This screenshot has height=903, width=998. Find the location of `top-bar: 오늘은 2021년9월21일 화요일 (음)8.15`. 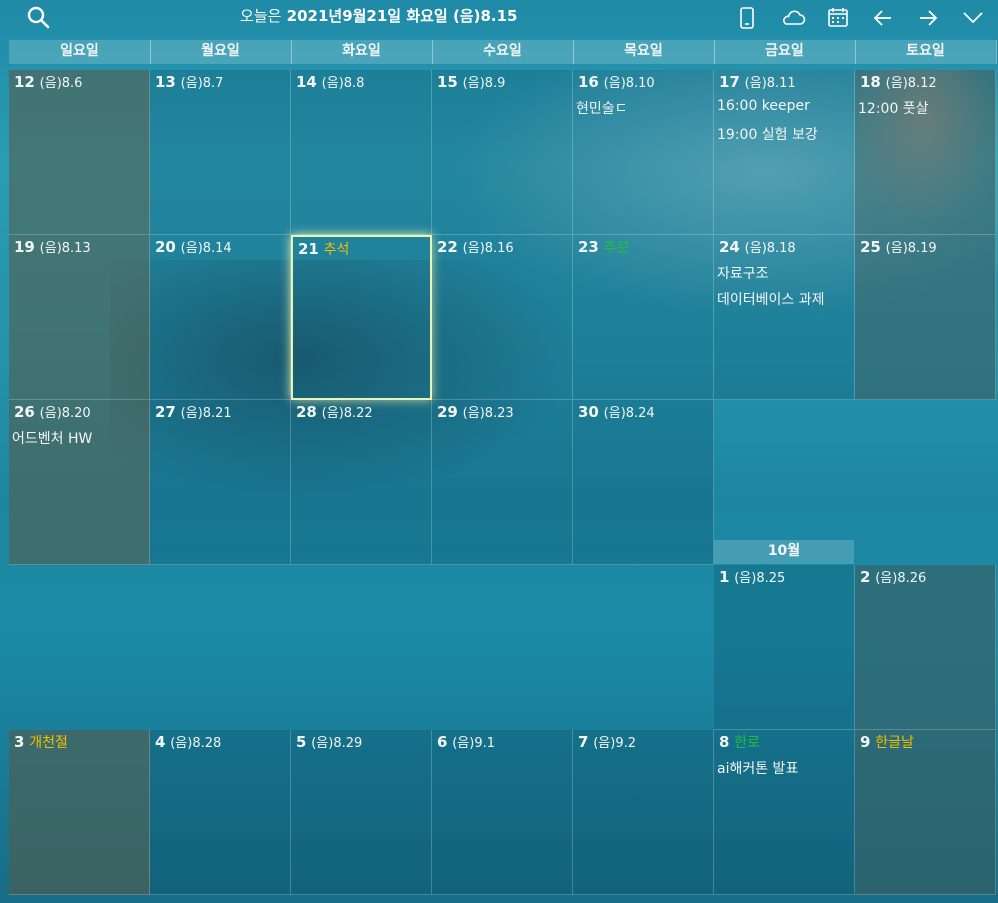

top-bar: 오늘은 2021년9월21일 화요일 (음)8.15 is located at coordinates (499, 19).